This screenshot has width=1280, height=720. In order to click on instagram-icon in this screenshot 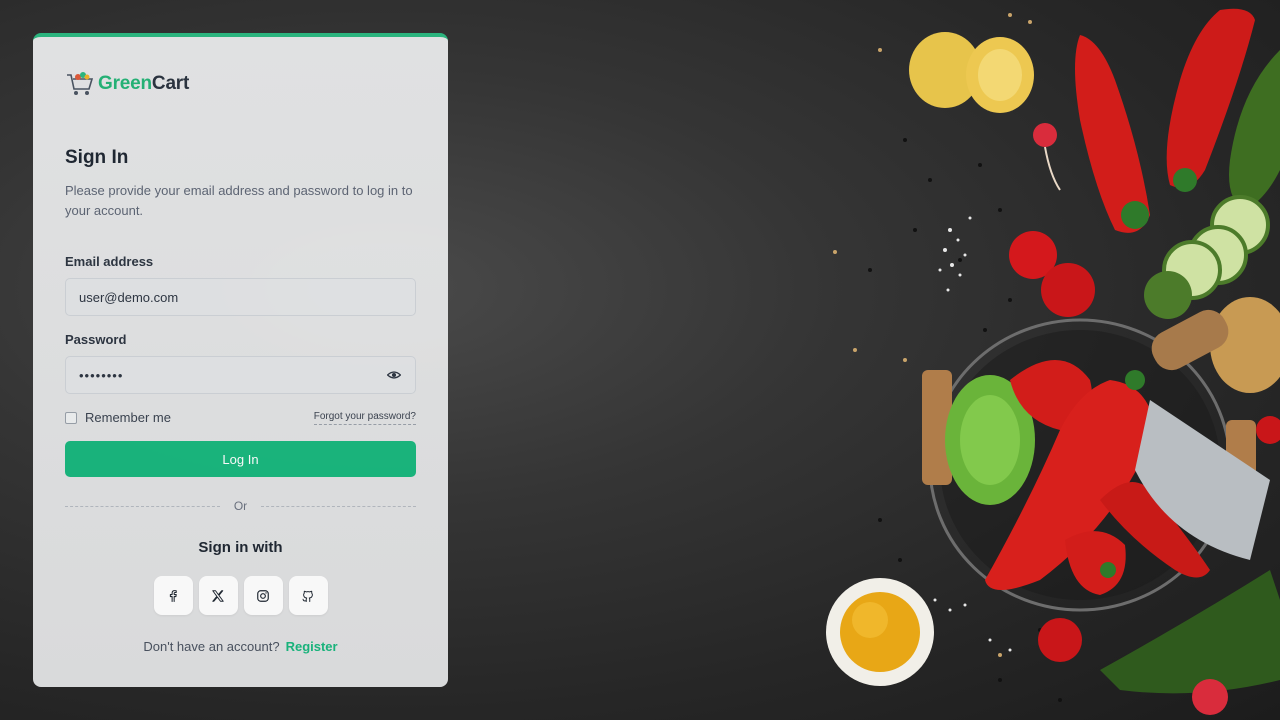, I will do `click(263, 595)`.